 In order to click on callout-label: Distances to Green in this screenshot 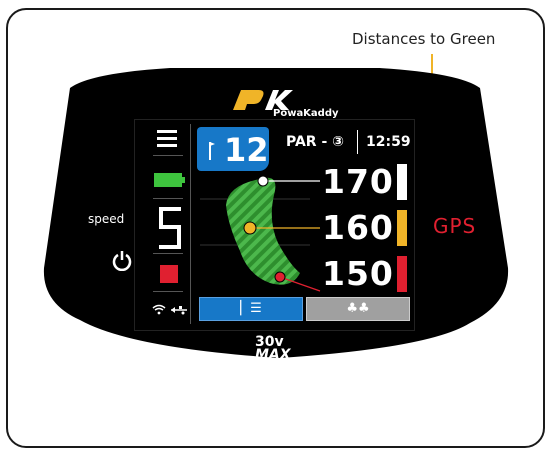, I will do `click(424, 39)`.